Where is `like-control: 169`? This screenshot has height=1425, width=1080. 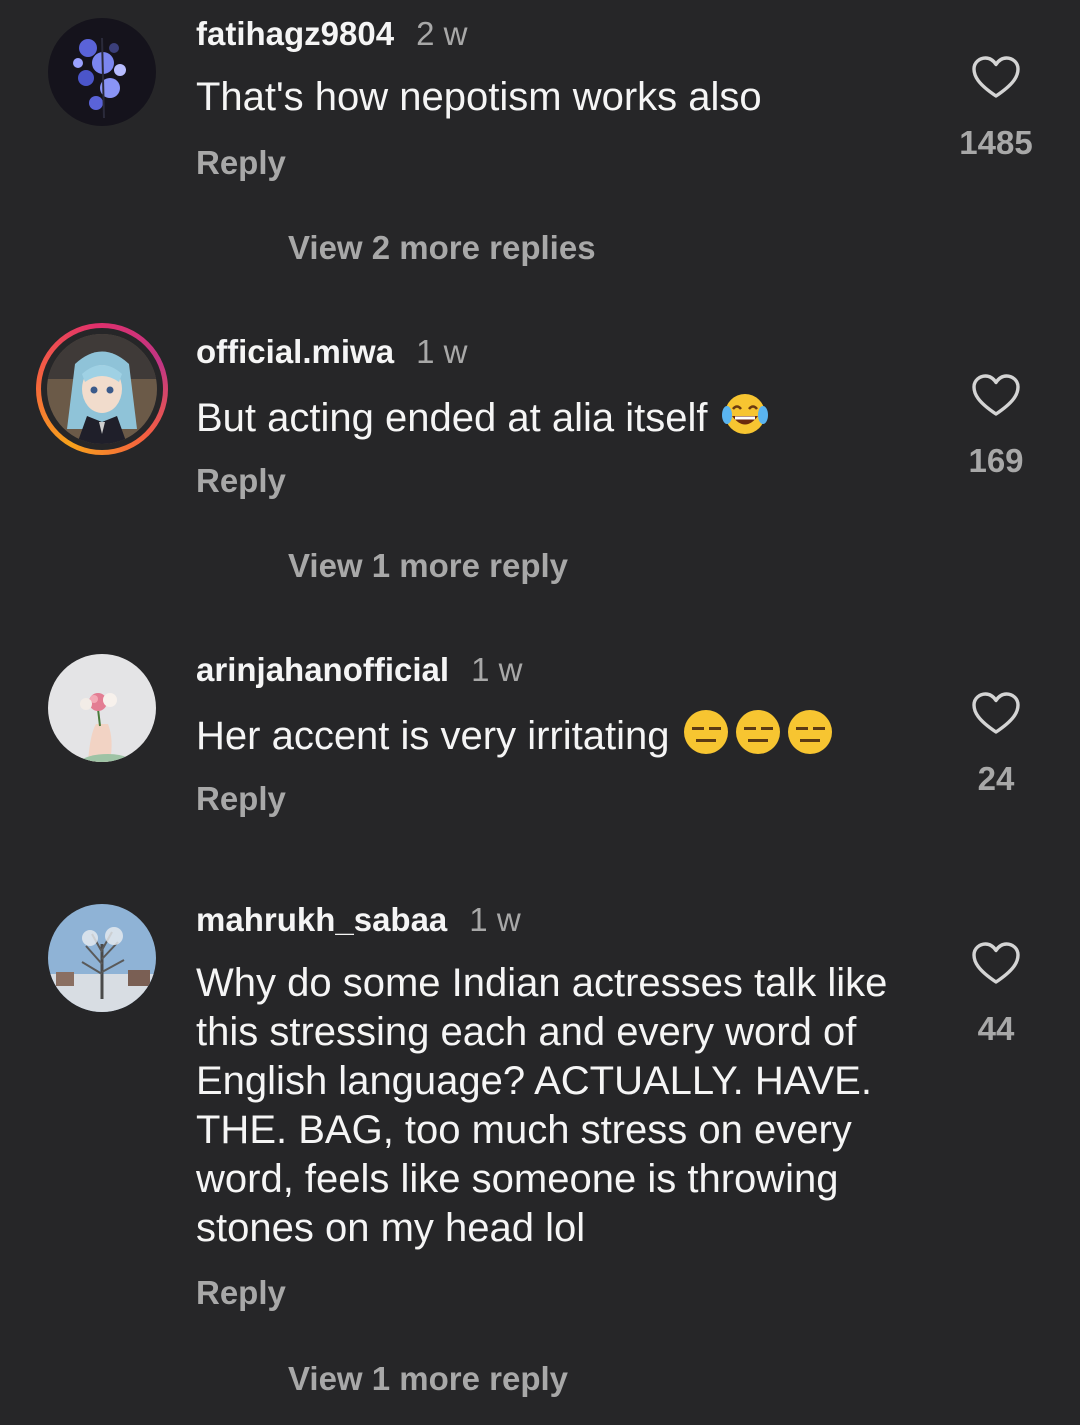
like-control: 169 is located at coordinates (996, 427).